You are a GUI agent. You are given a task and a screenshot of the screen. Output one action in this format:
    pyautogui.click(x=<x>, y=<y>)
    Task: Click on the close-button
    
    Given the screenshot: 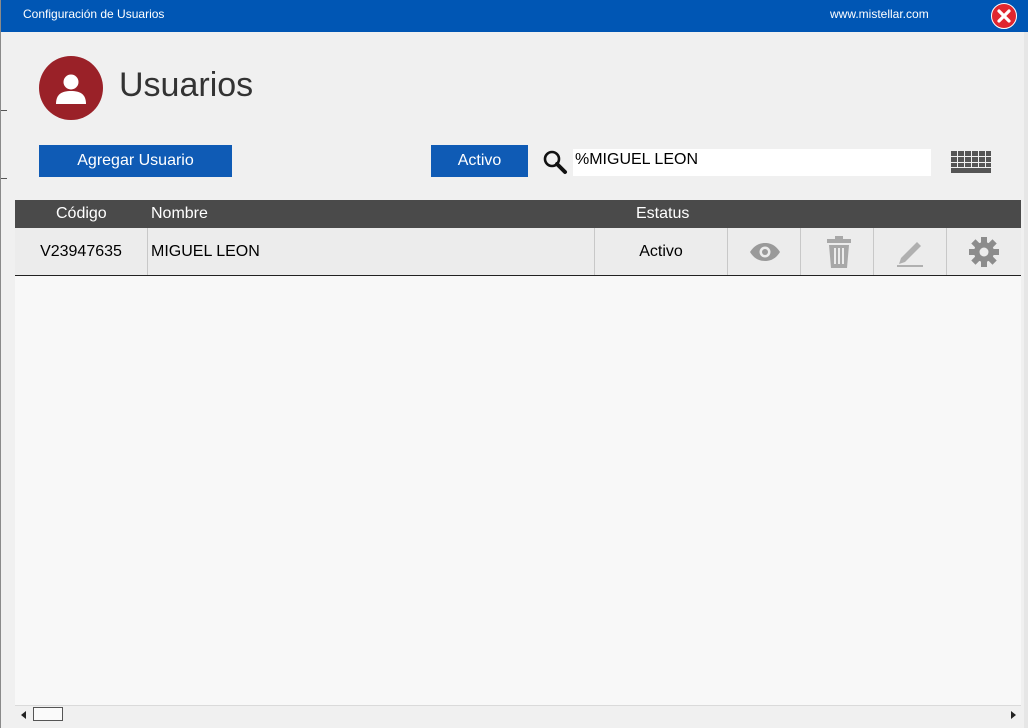 What is the action you would take?
    pyautogui.click(x=1004, y=16)
    